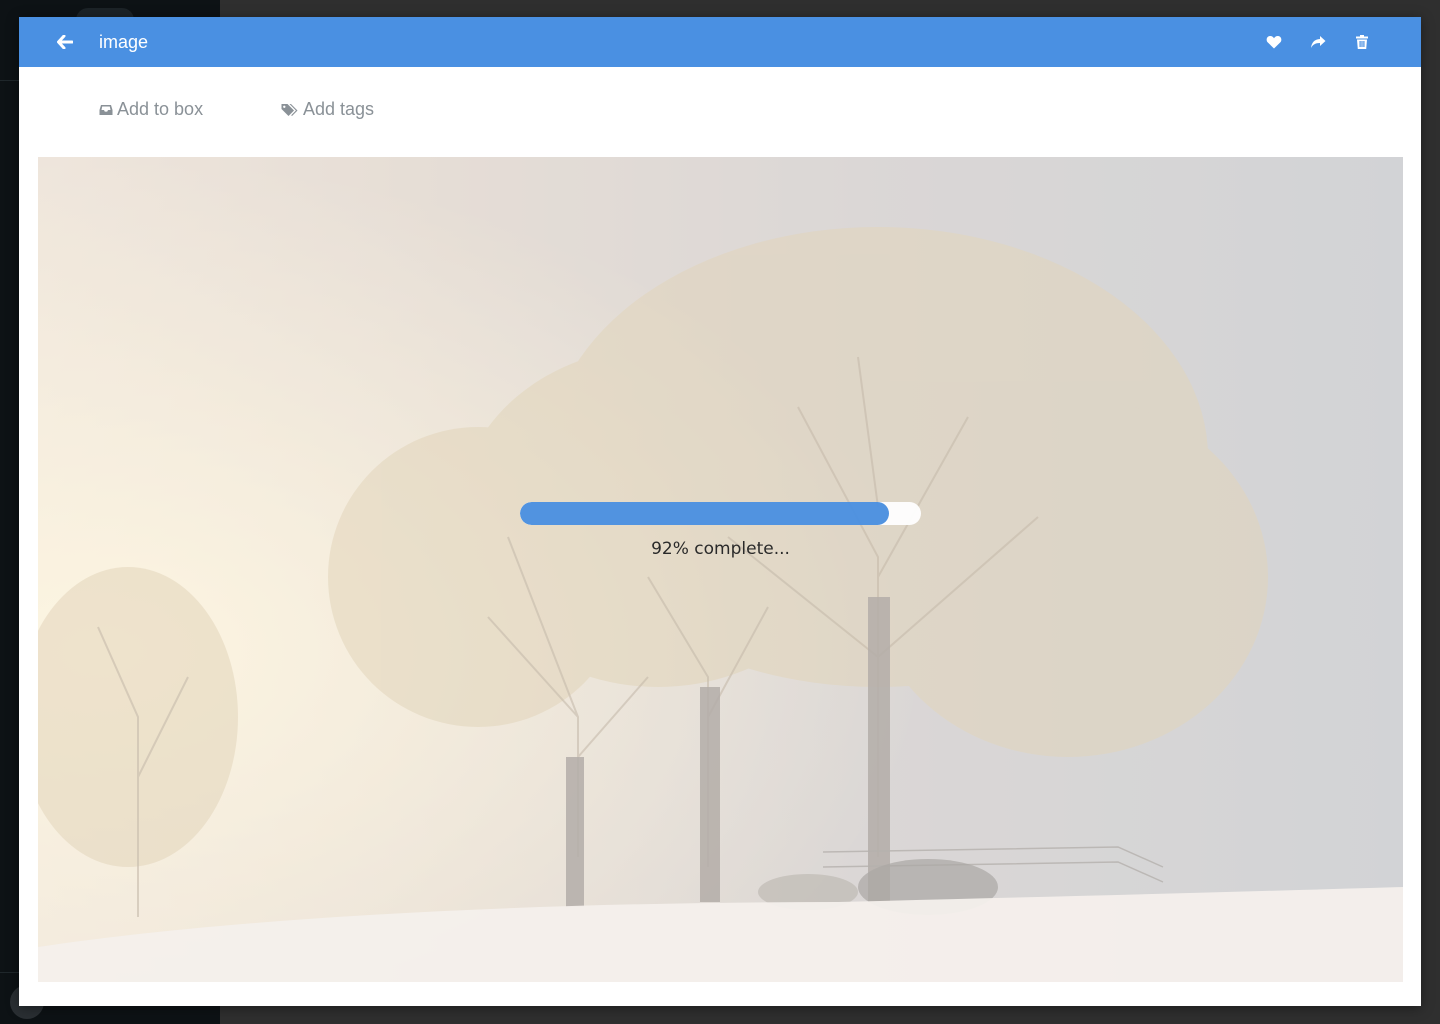 The width and height of the screenshot is (1440, 1024). What do you see at coordinates (289, 109) in the screenshot?
I see `tags-icon` at bounding box center [289, 109].